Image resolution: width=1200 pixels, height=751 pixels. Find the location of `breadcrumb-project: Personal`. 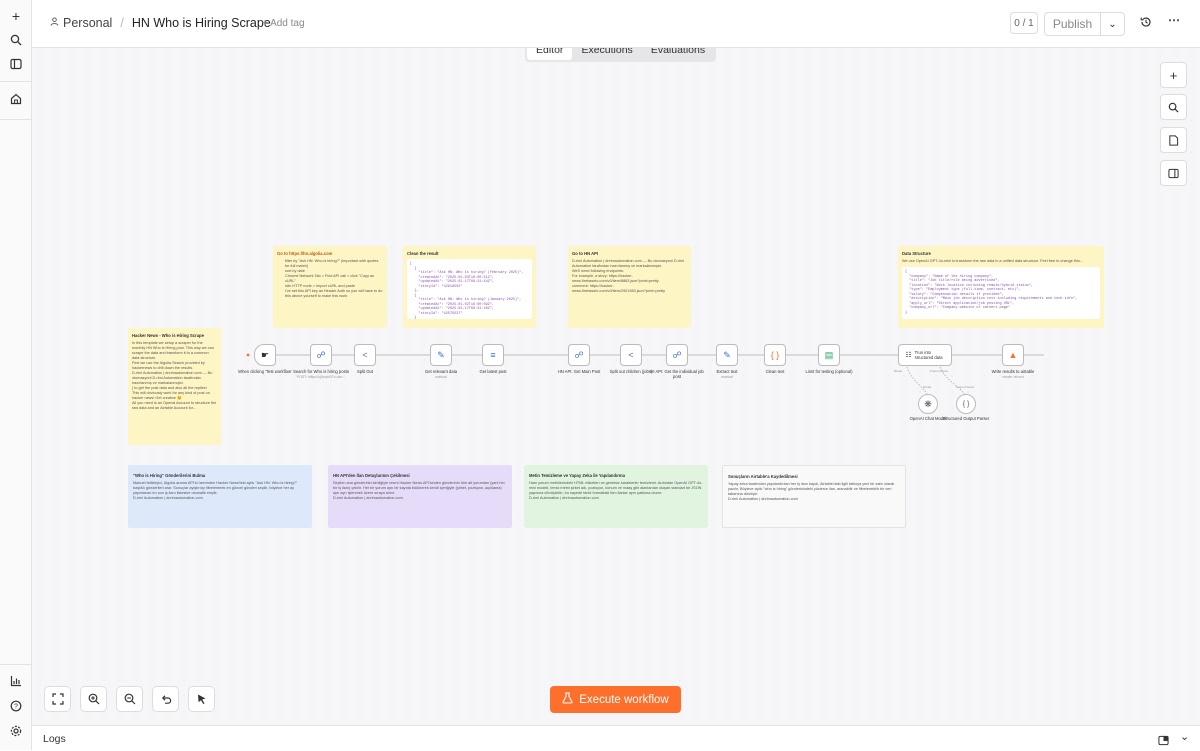

breadcrumb-project: Personal is located at coordinates (87, 23).